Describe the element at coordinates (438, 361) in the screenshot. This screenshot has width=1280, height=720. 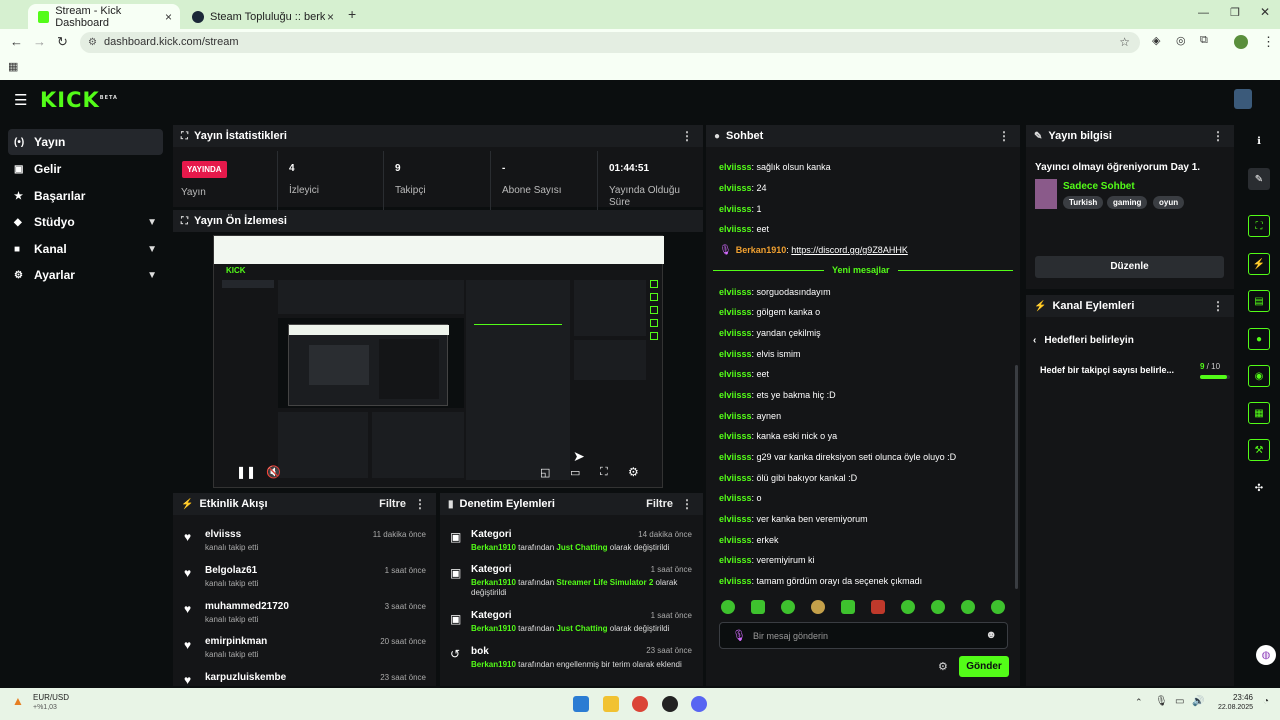
I see `video-player: KICK ❚❚ 🔇 ◱ ▭ ⛶ ⚙` at that location.